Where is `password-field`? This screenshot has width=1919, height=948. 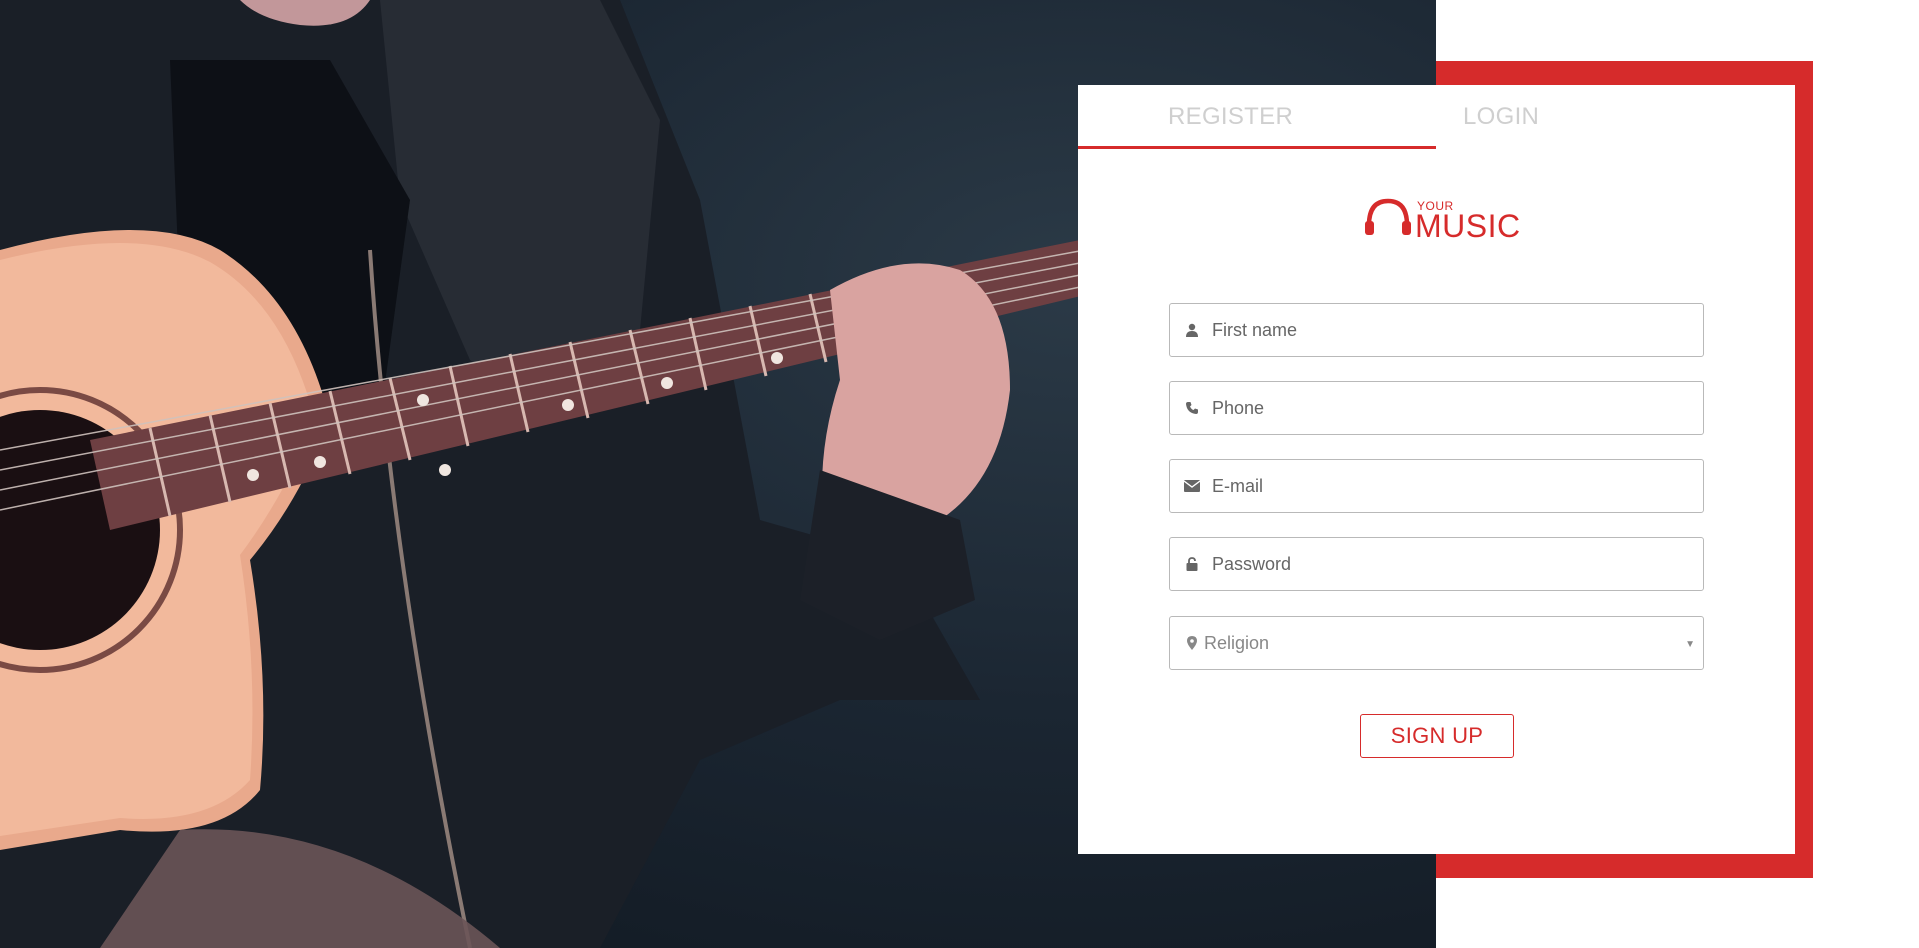 password-field is located at coordinates (1436, 564).